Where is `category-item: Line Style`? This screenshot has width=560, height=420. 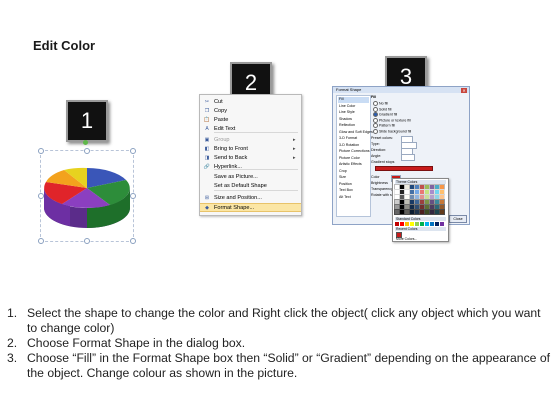 category-item: Line Style is located at coordinates (353, 113).